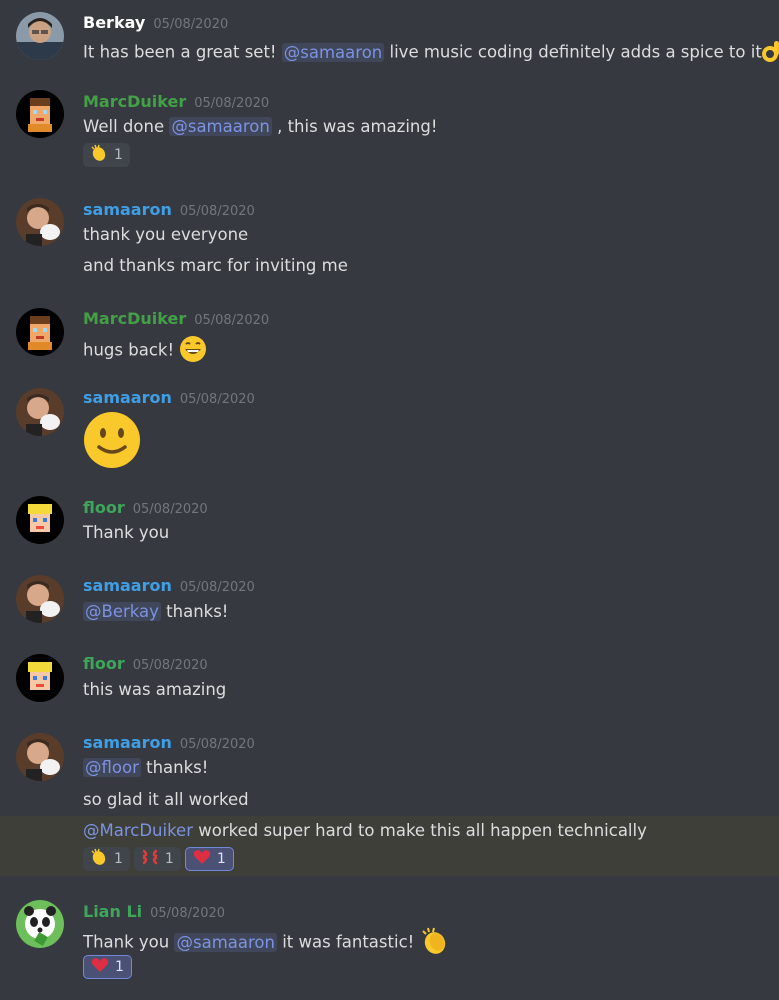  I want to click on chat-message: samaaron 05/08/2020 @Berkay thanks!, so click(389, 608).